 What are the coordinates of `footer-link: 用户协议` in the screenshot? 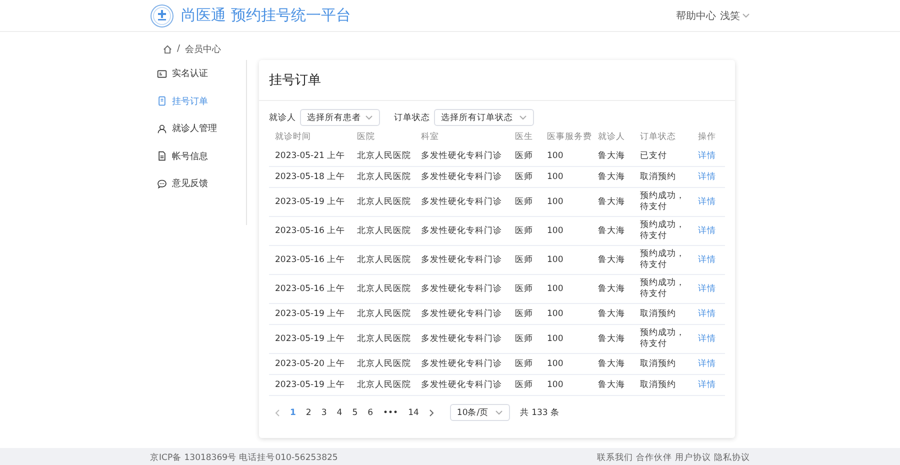 It's located at (693, 458).